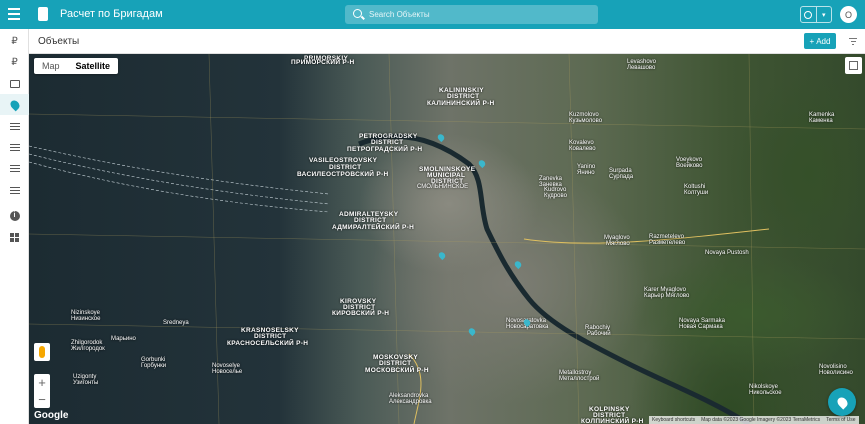  I want to click on page-header: Объекты + Add, so click(447, 41).